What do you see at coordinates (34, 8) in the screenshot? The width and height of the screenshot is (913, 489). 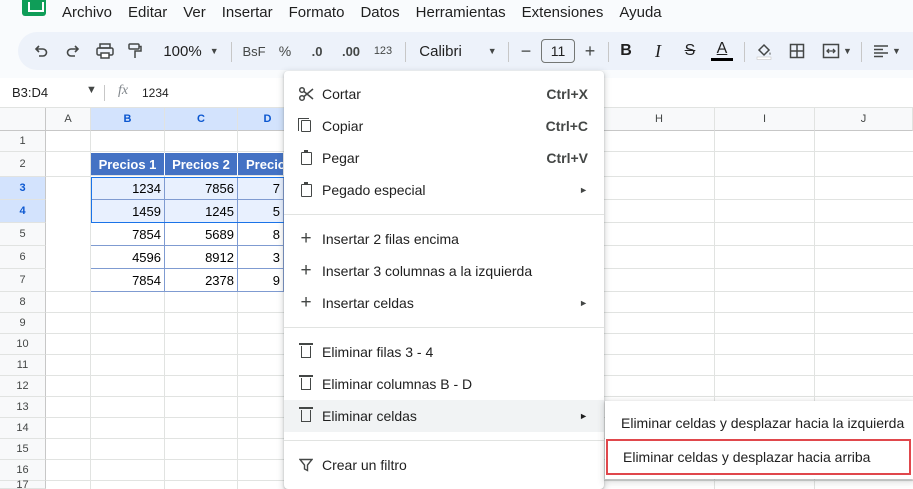 I see `sheets-logo-icon` at bounding box center [34, 8].